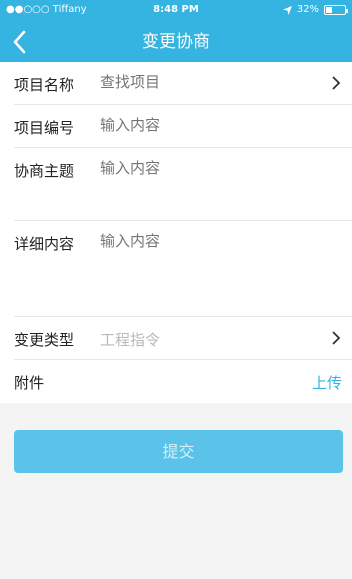 The image size is (352, 579). Describe the element at coordinates (178, 451) in the screenshot. I see `submit-button: 提交` at that location.